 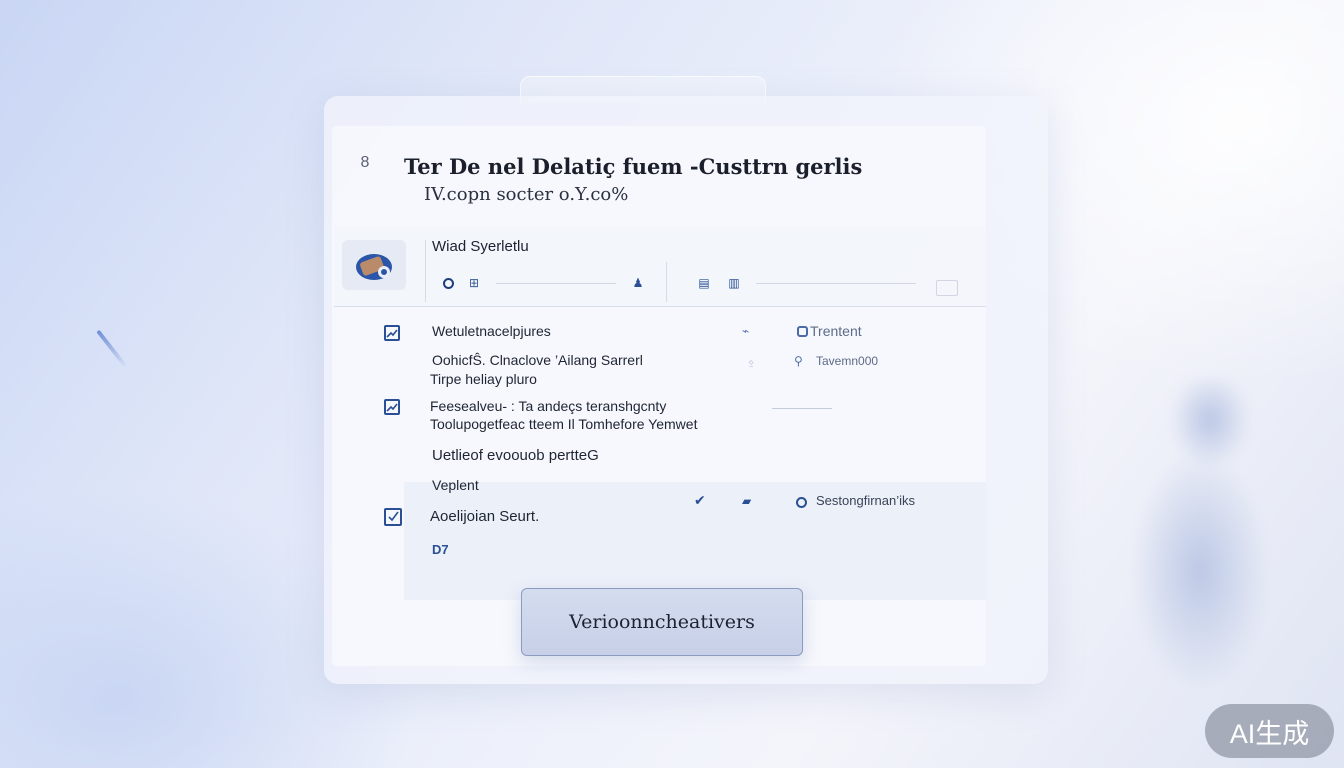 What do you see at coordinates (564, 424) in the screenshot?
I see `row3-line2: Toolupogetfeac tteem Il Tomhefore Yemwet` at bounding box center [564, 424].